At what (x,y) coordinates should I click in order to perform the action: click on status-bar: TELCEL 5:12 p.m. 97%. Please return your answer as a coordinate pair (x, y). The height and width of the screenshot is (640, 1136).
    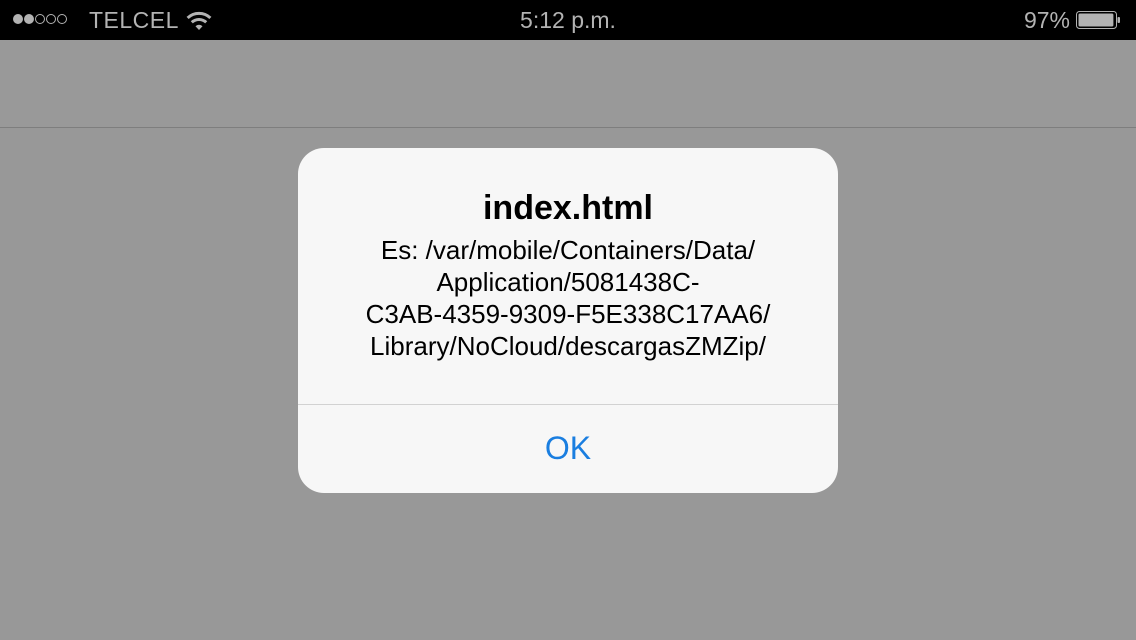
    Looking at the image, I should click on (568, 20).